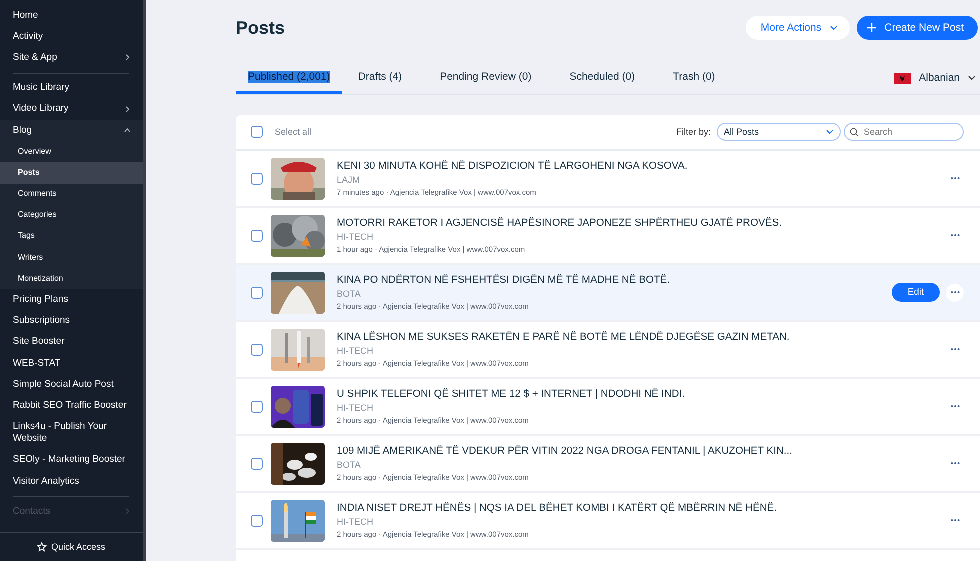 This screenshot has width=980, height=561. What do you see at coordinates (349, 179) in the screenshot?
I see `post-category: LAJM` at bounding box center [349, 179].